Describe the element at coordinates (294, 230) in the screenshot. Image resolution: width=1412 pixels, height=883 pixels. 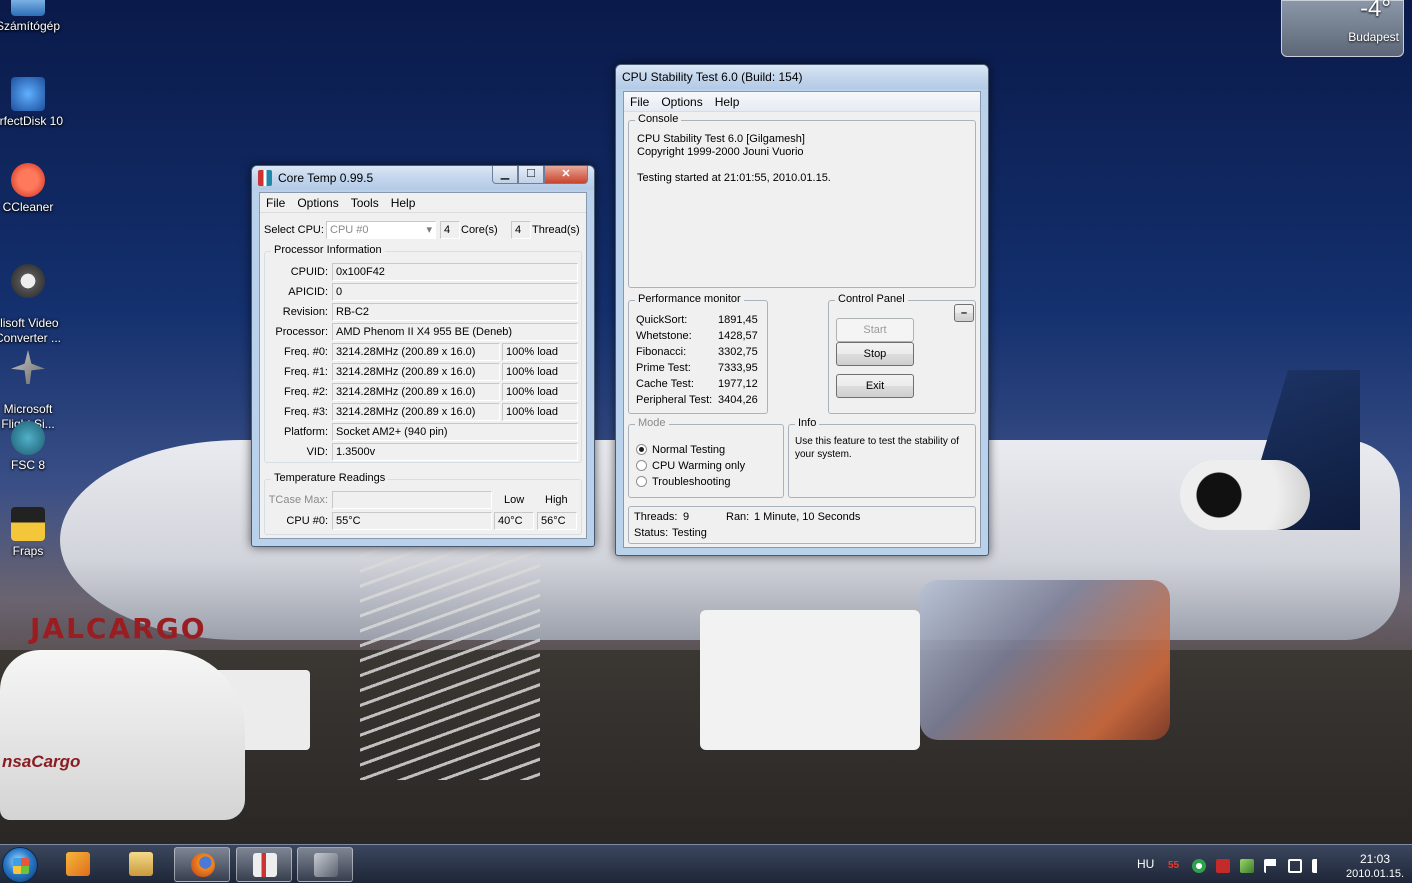
I see `select-cpu-label: Select CPU:` at that location.